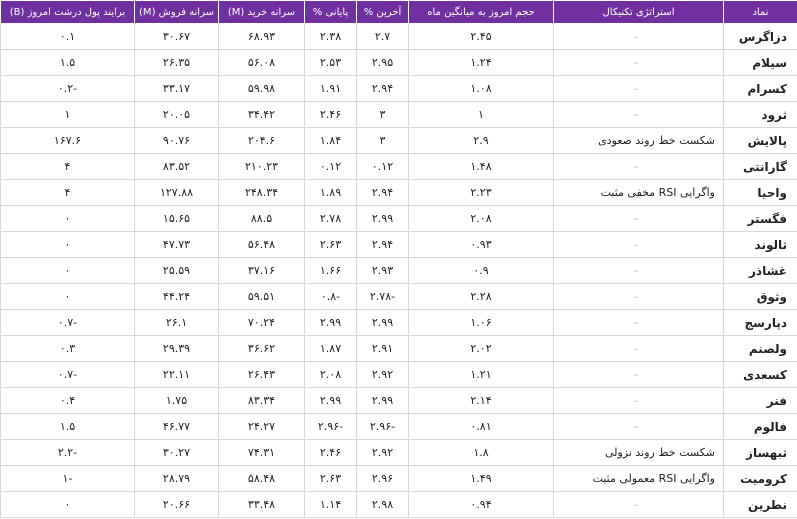 This screenshot has width=797, height=519. What do you see at coordinates (760, 374) in the screenshot?
I see `cell-symbol: کسعدی` at bounding box center [760, 374].